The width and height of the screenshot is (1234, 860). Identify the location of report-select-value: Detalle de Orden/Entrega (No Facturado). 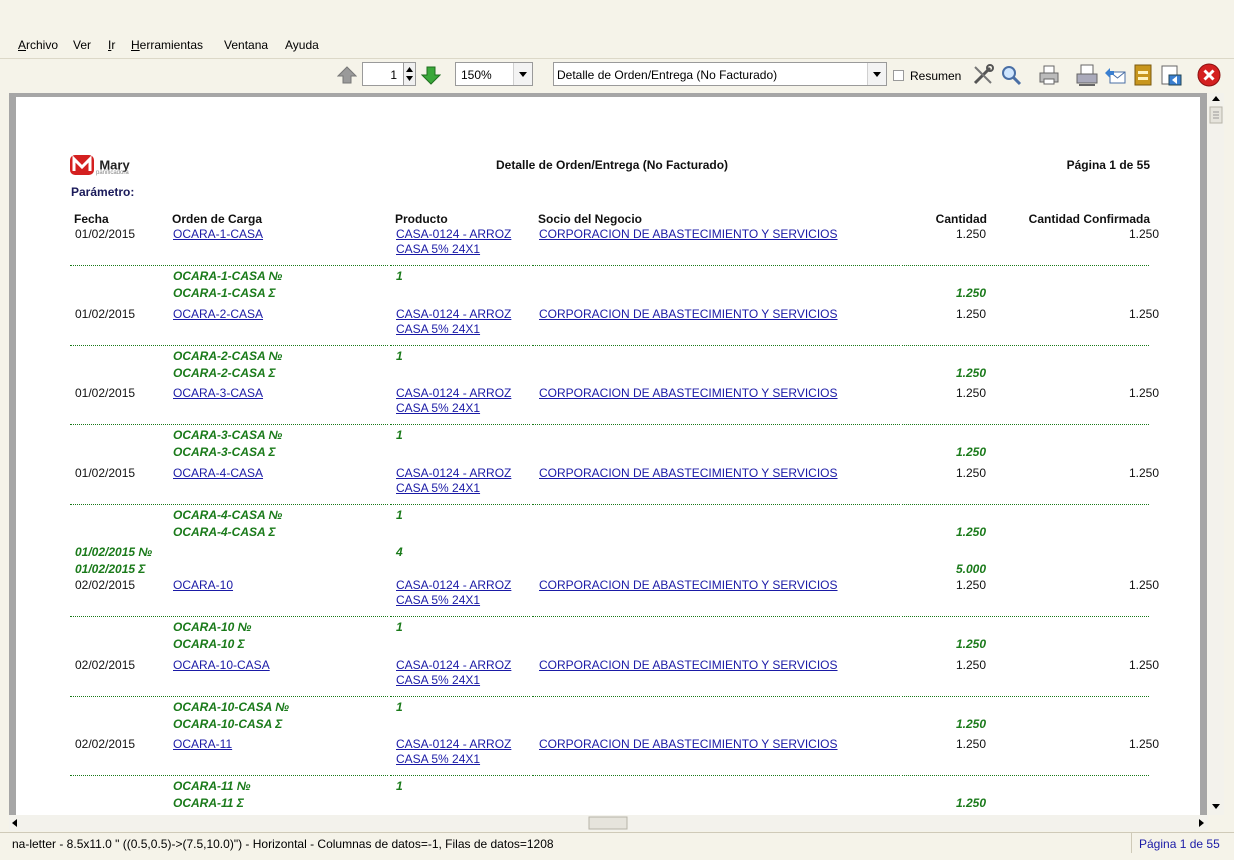
(667, 75).